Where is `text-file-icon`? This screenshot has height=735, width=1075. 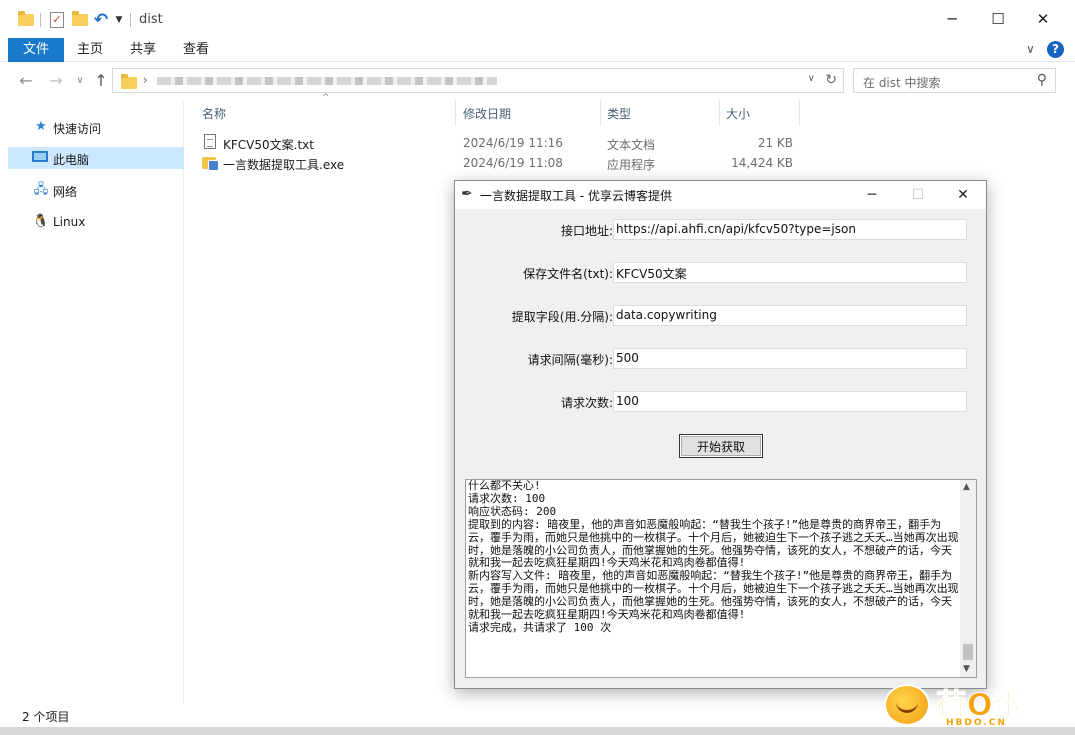
text-file-icon is located at coordinates (210, 141).